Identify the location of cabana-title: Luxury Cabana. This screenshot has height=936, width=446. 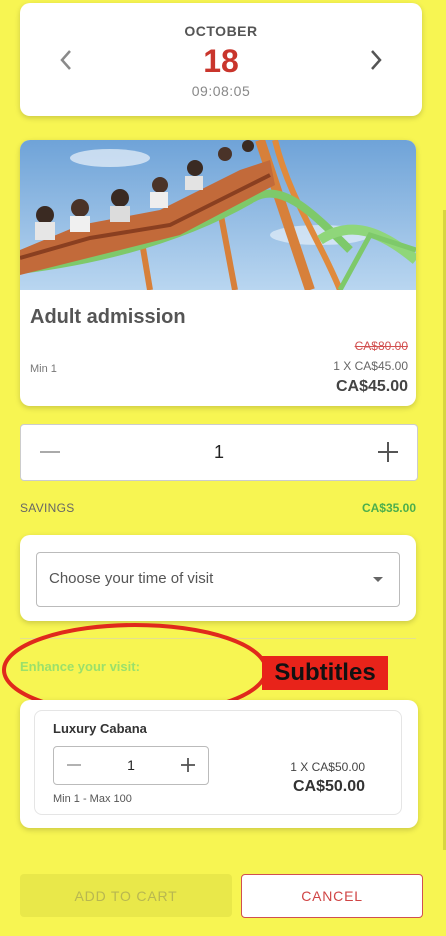
(100, 728).